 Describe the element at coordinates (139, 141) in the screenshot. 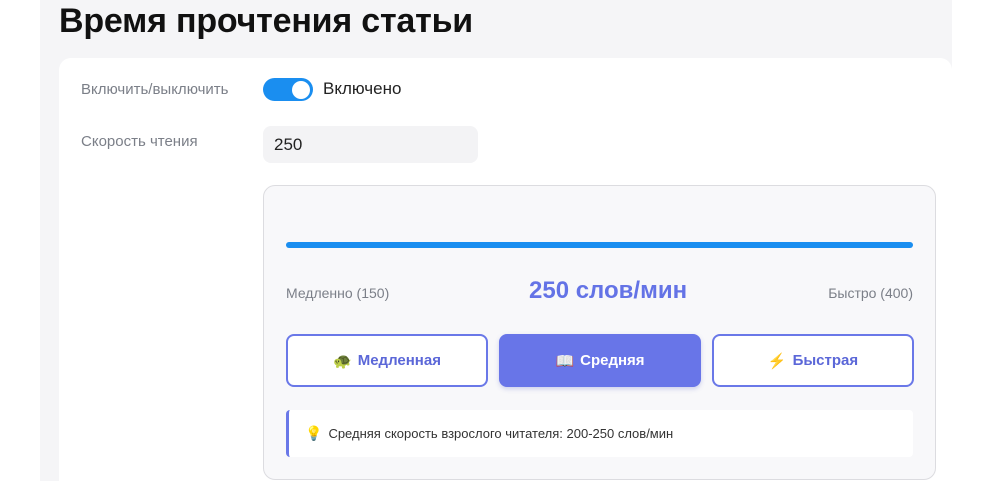

I see `speed-label: Скорость чтения` at that location.